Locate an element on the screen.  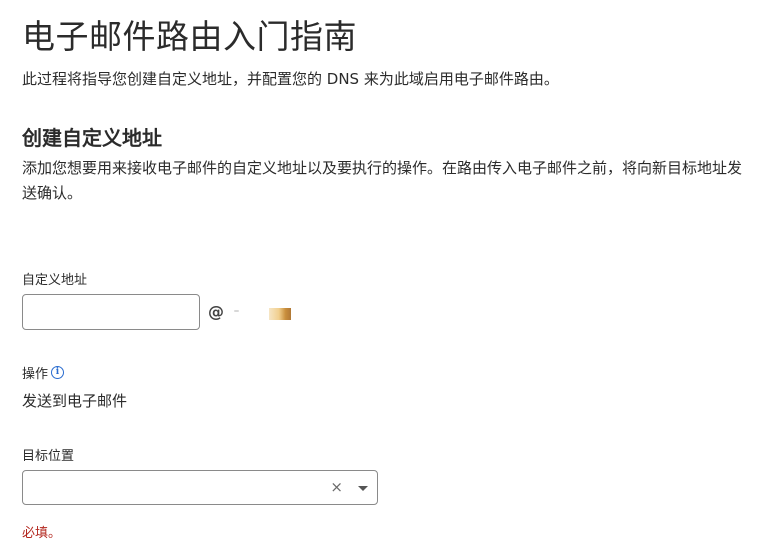
page-title: 电子邮件路由入门指南 is located at coordinates (189, 36).